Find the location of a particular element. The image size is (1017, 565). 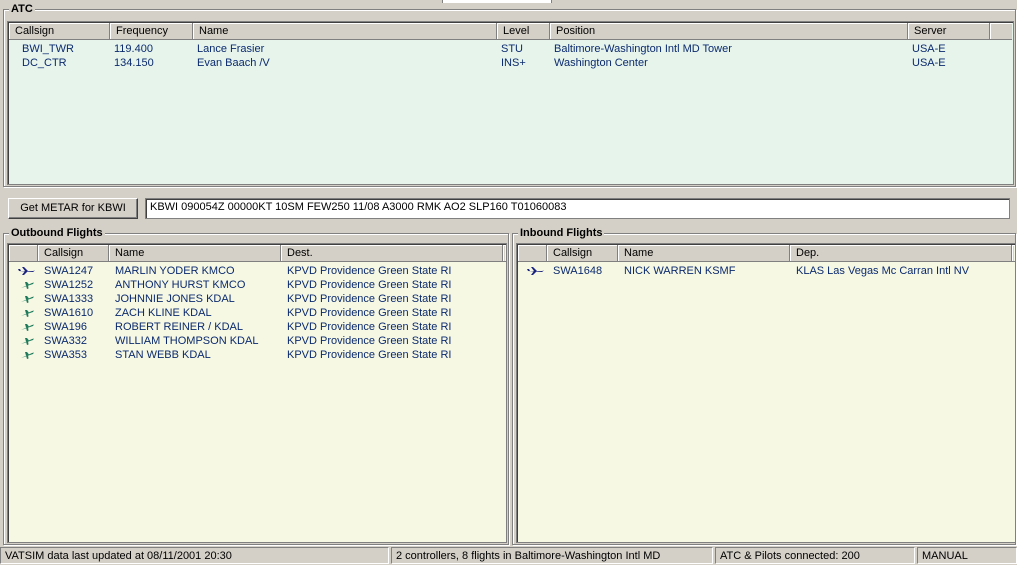

atc-cell-position: Baltimore-Washington Intl MD Tower is located at coordinates (643, 49).